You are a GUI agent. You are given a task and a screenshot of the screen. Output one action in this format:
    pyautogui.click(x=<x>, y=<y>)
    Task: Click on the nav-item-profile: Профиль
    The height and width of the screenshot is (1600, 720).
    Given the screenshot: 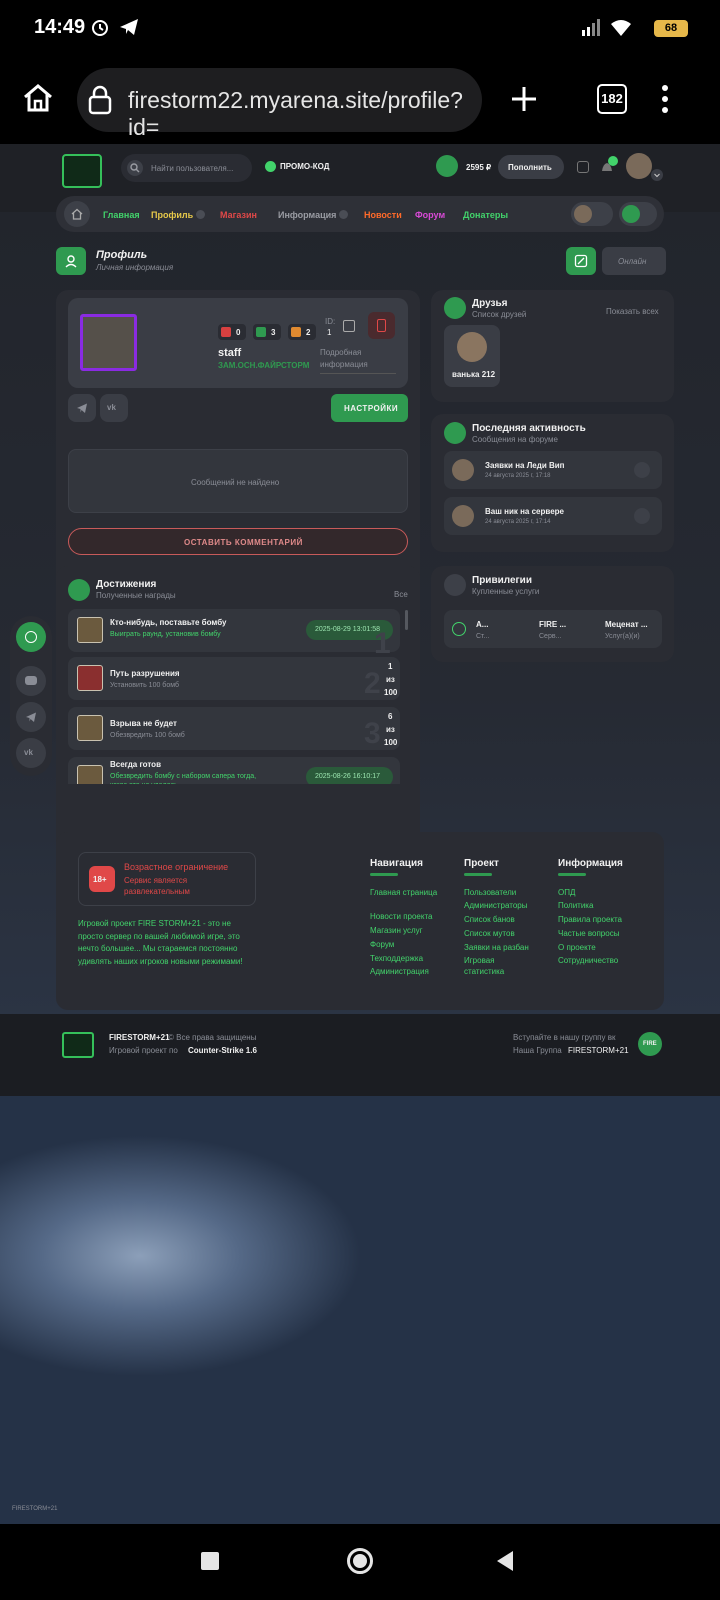 What is the action you would take?
    pyautogui.click(x=172, y=215)
    